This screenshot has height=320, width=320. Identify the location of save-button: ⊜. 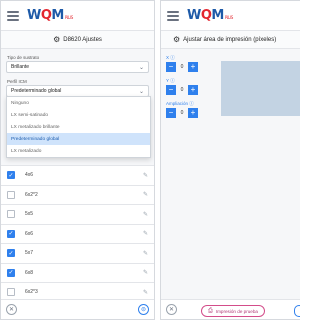
(143, 309).